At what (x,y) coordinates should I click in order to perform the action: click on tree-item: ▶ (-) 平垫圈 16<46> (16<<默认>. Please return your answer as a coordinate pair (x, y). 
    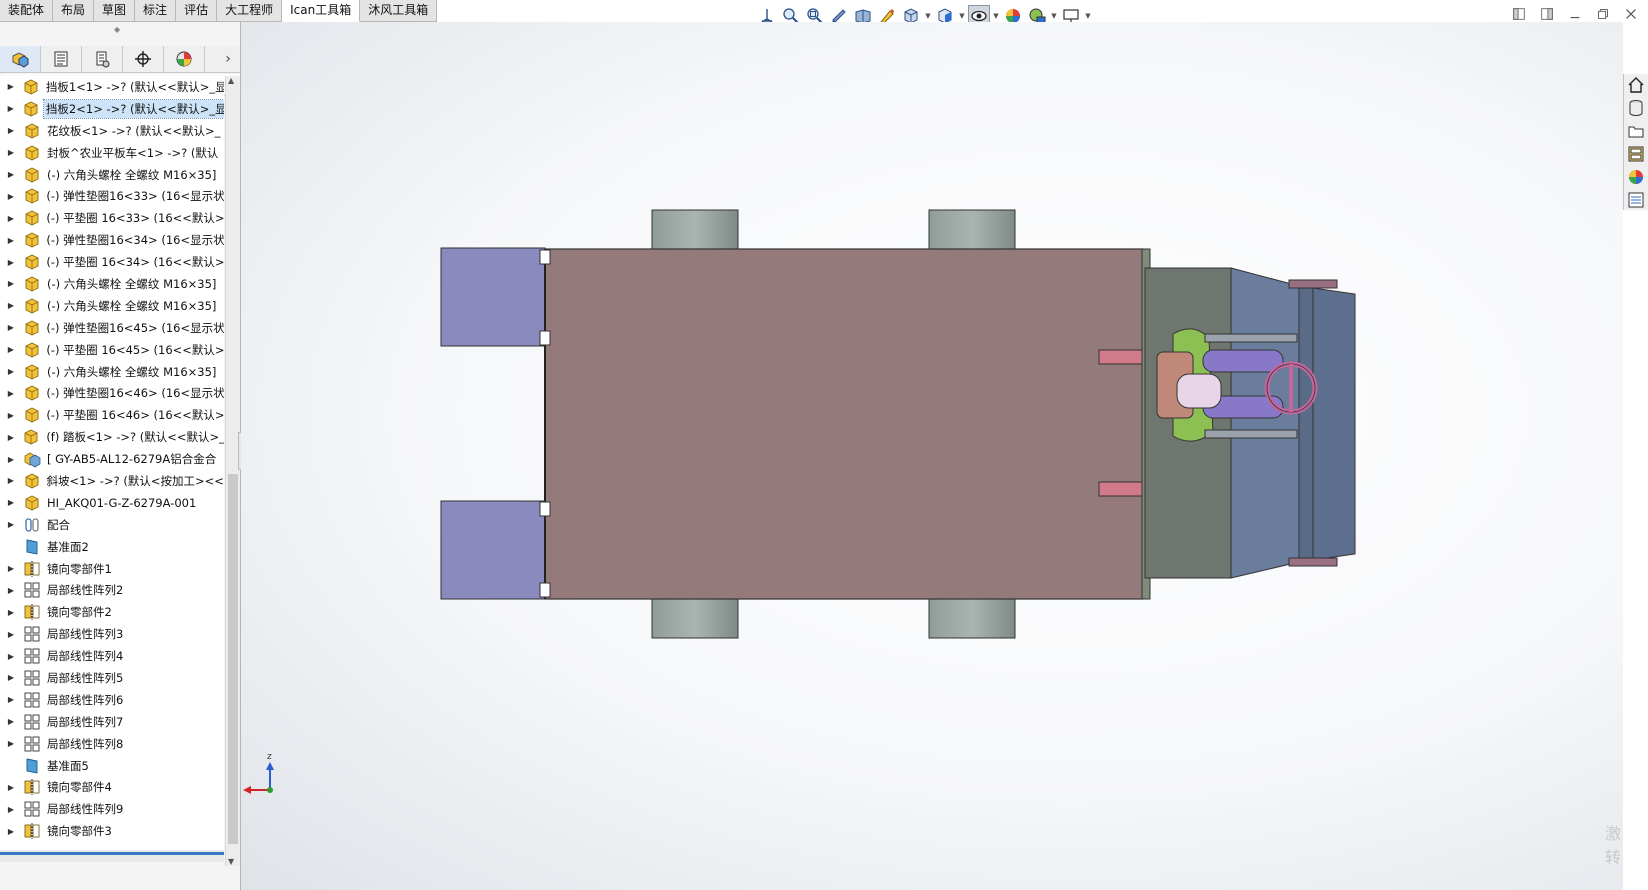
    Looking at the image, I should click on (112, 415).